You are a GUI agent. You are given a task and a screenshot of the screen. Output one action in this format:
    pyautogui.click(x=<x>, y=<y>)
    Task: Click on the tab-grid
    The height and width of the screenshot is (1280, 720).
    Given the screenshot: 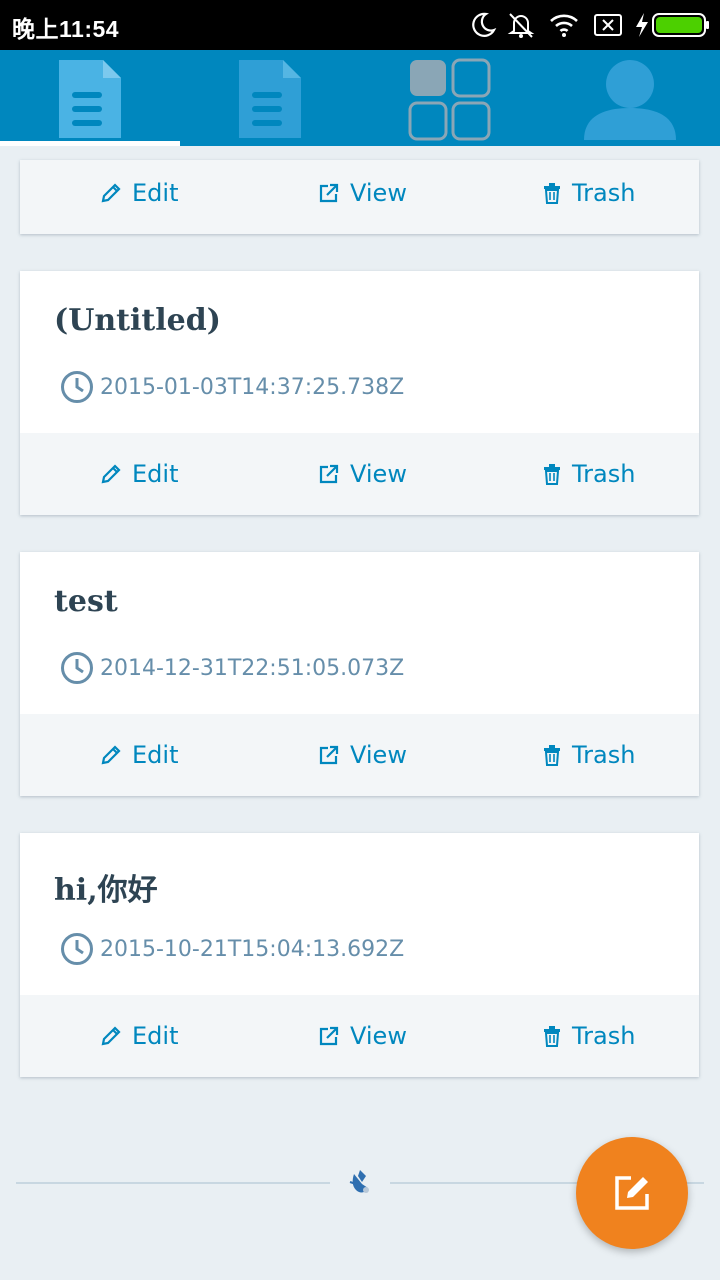 What is the action you would take?
    pyautogui.click(x=450, y=98)
    